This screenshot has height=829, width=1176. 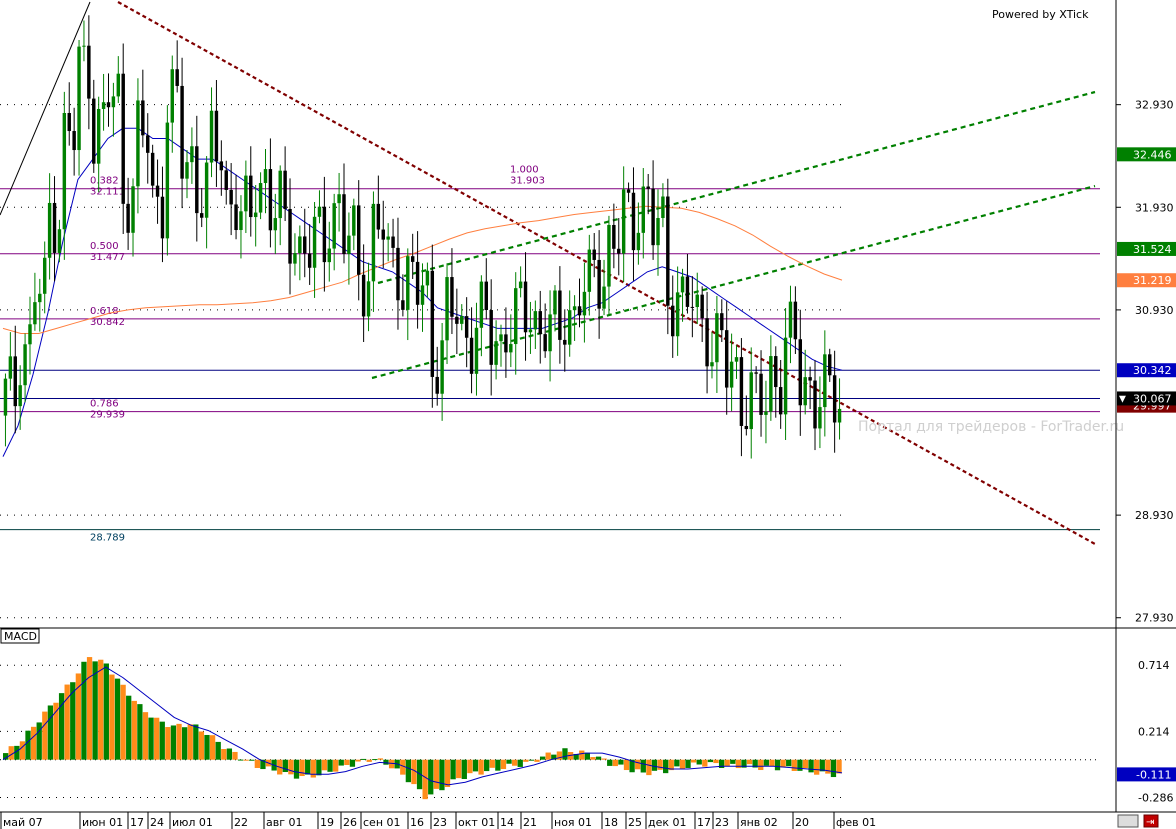 What do you see at coordinates (1150, 822) in the screenshot?
I see `exit-arrow-glyph: ⇥` at bounding box center [1150, 822].